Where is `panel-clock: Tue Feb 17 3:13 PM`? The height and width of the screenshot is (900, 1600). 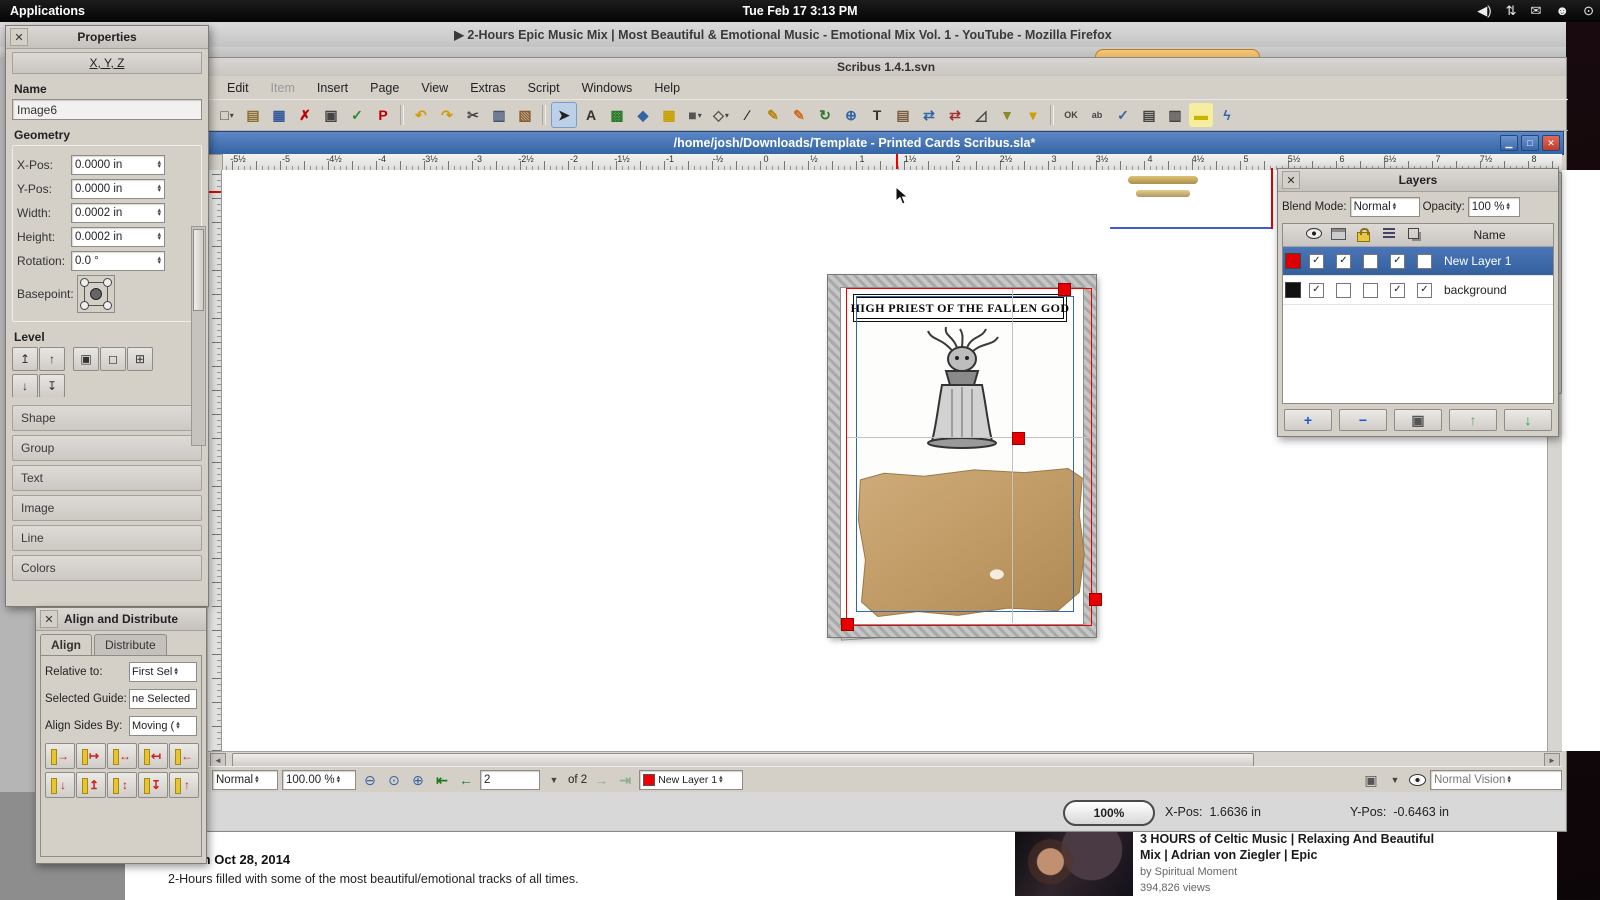 panel-clock: Tue Feb 17 3:13 PM is located at coordinates (800, 11).